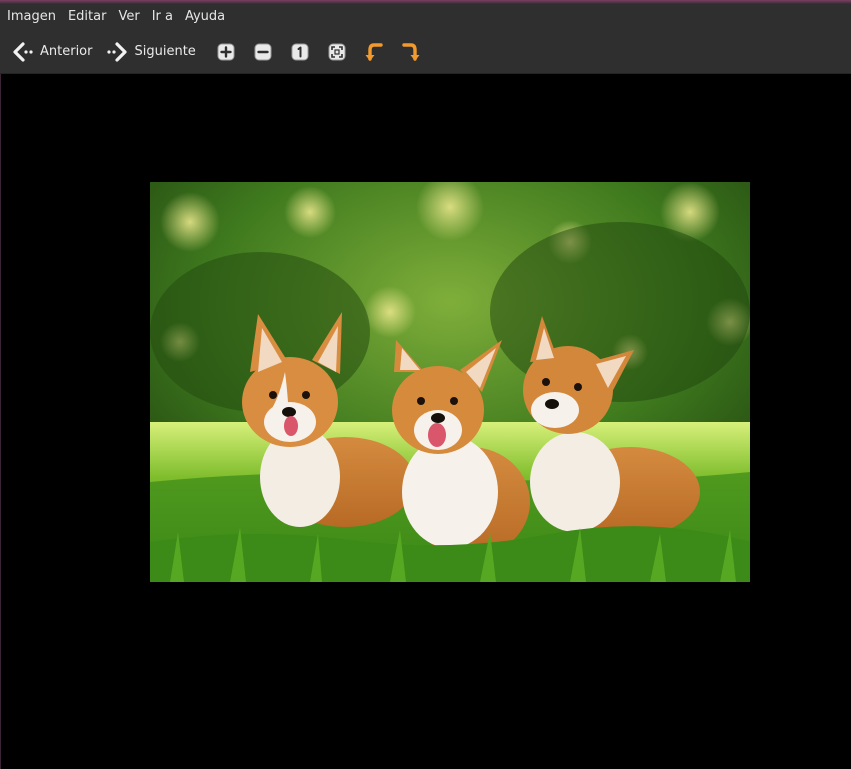  I want to click on previous-button: Anterior, so click(52, 52).